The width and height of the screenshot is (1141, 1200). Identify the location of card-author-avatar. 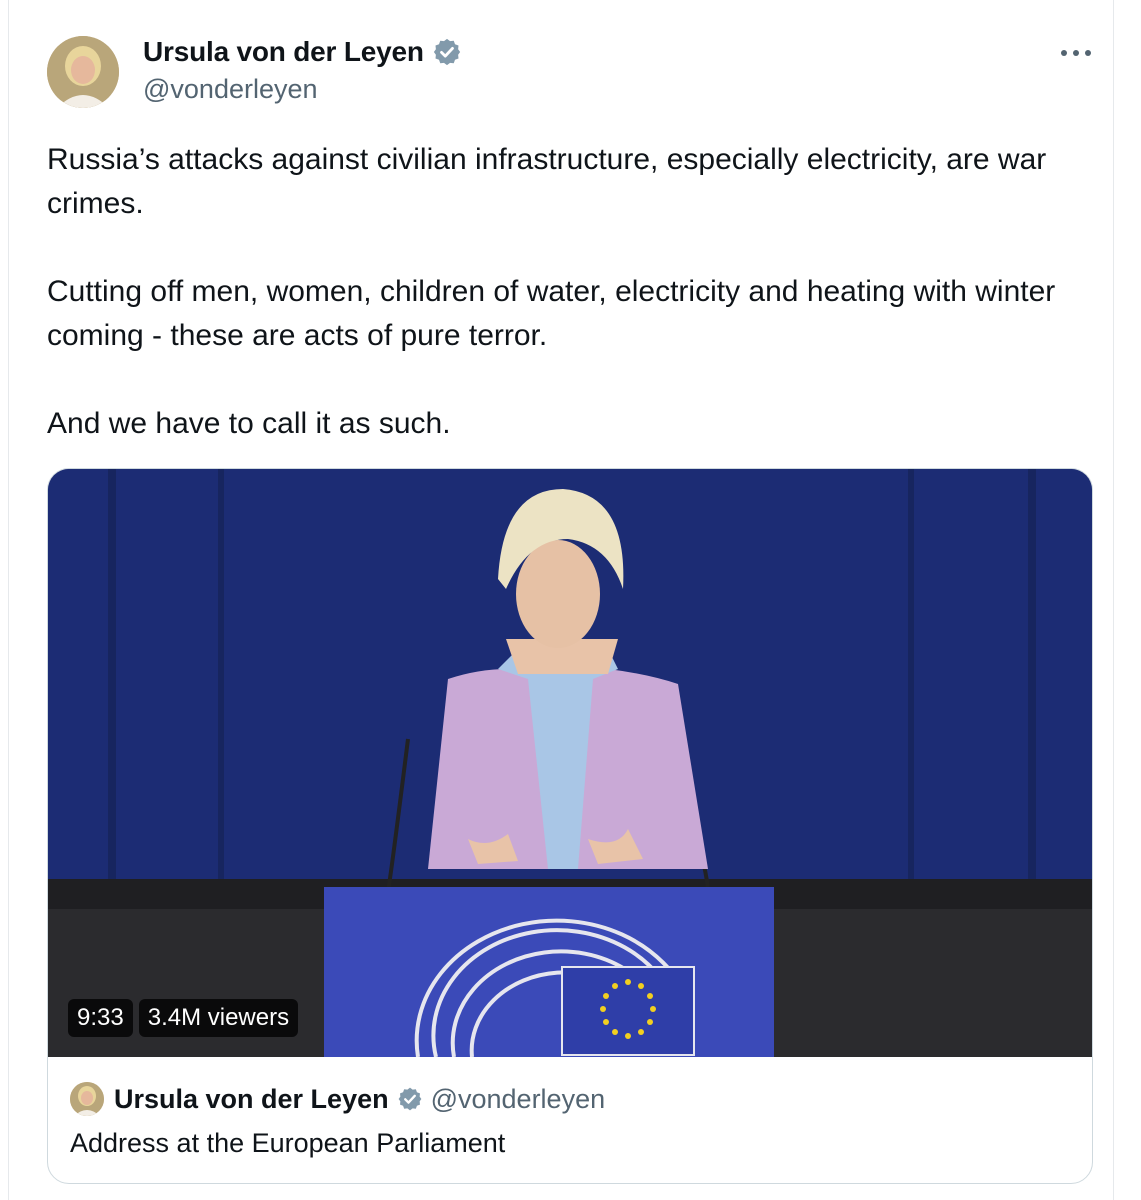
(87, 1099).